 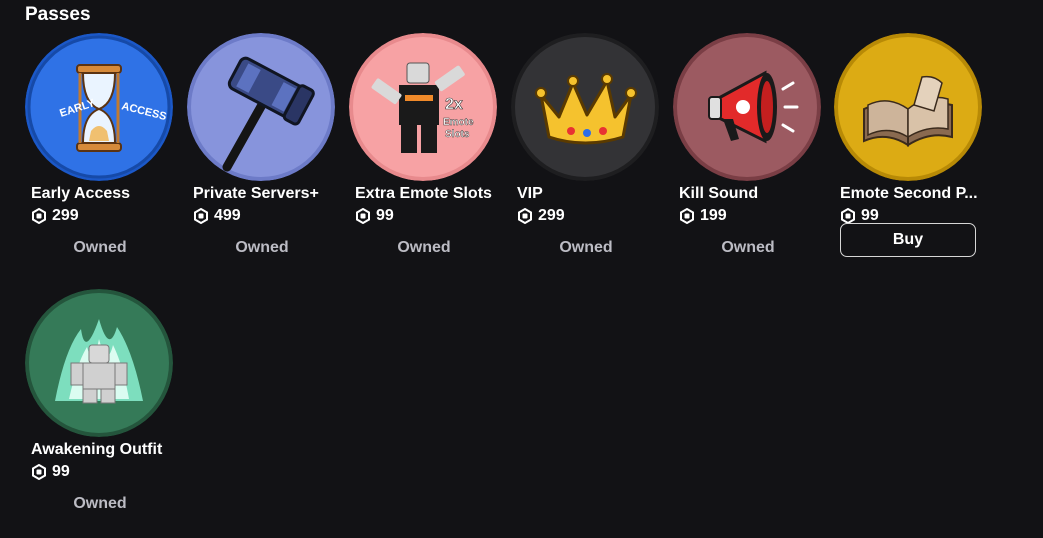 I want to click on pass-card-vip: VIP 299 Owned, so click(x=586, y=144).